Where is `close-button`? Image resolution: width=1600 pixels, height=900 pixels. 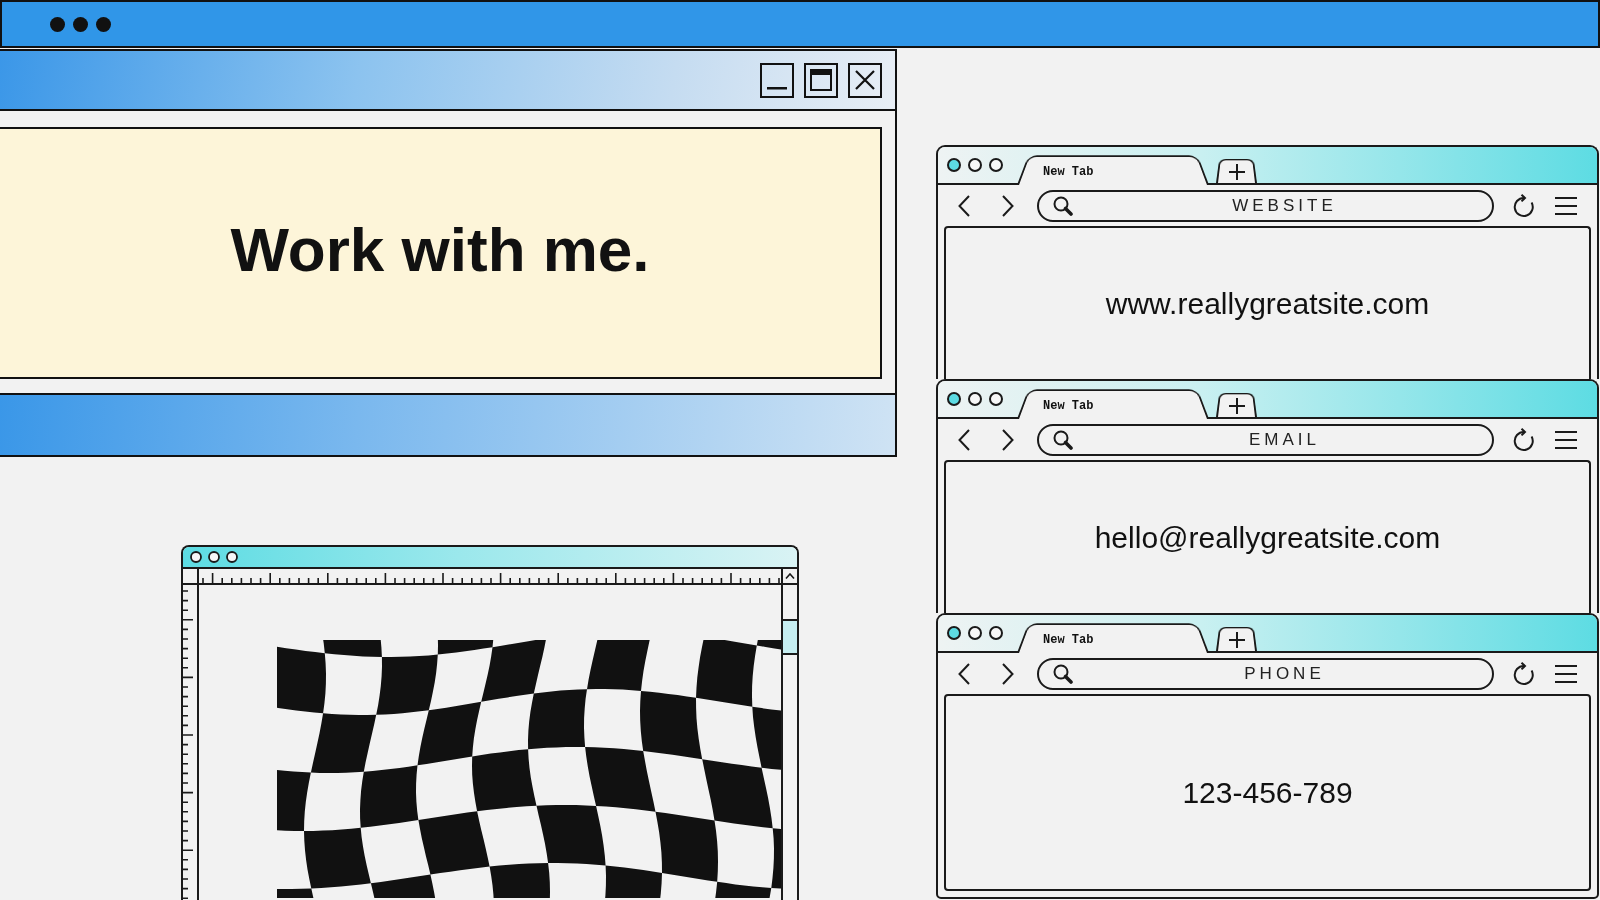 close-button is located at coordinates (865, 80).